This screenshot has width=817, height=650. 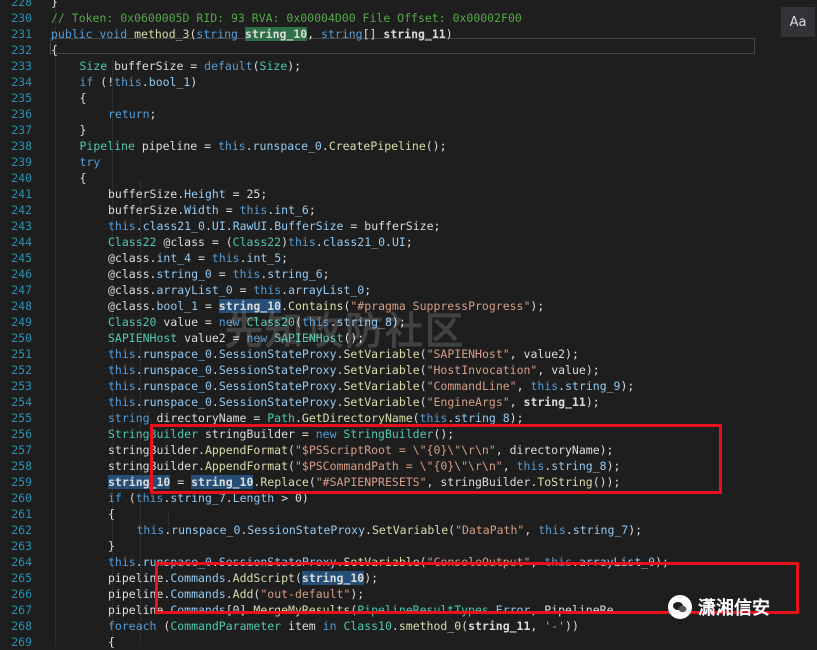 What do you see at coordinates (184, 274) in the screenshot?
I see `code-token: string_0` at bounding box center [184, 274].